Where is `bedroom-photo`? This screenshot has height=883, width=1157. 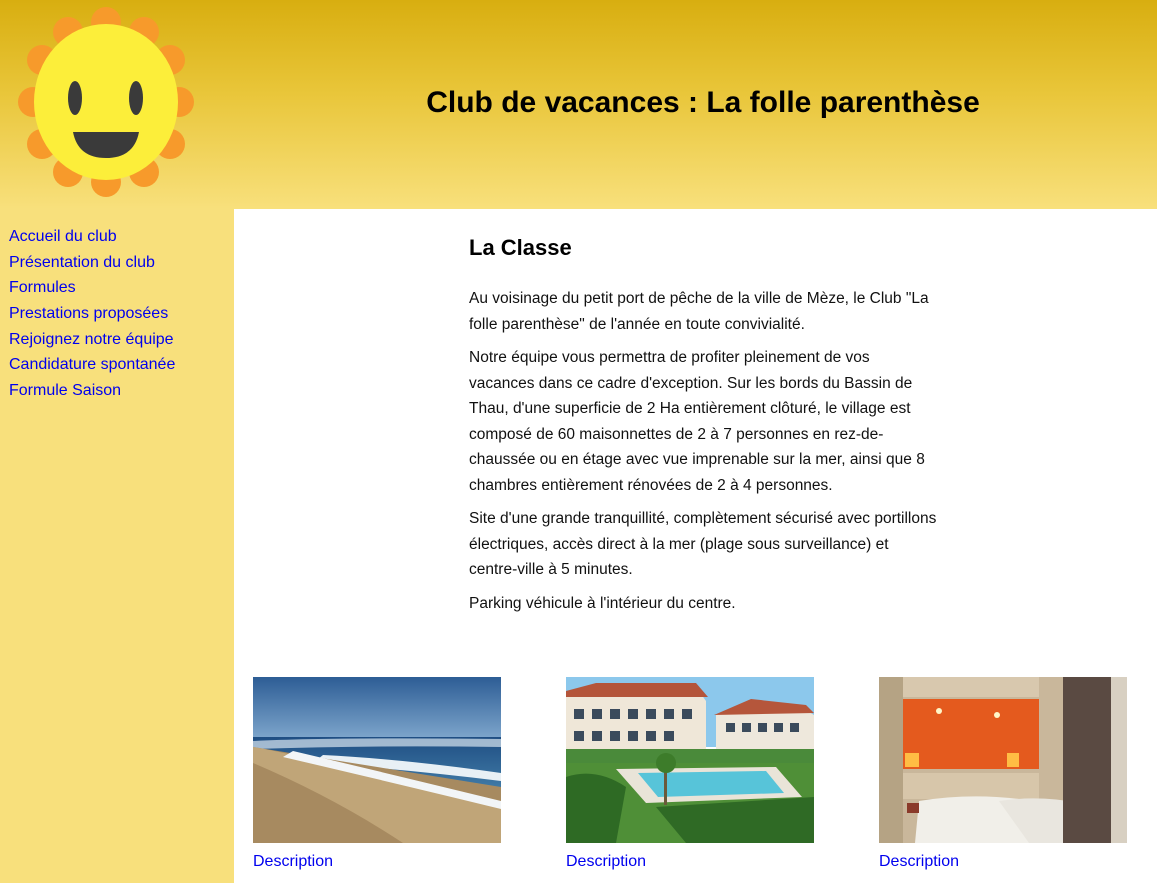 bedroom-photo is located at coordinates (1003, 760).